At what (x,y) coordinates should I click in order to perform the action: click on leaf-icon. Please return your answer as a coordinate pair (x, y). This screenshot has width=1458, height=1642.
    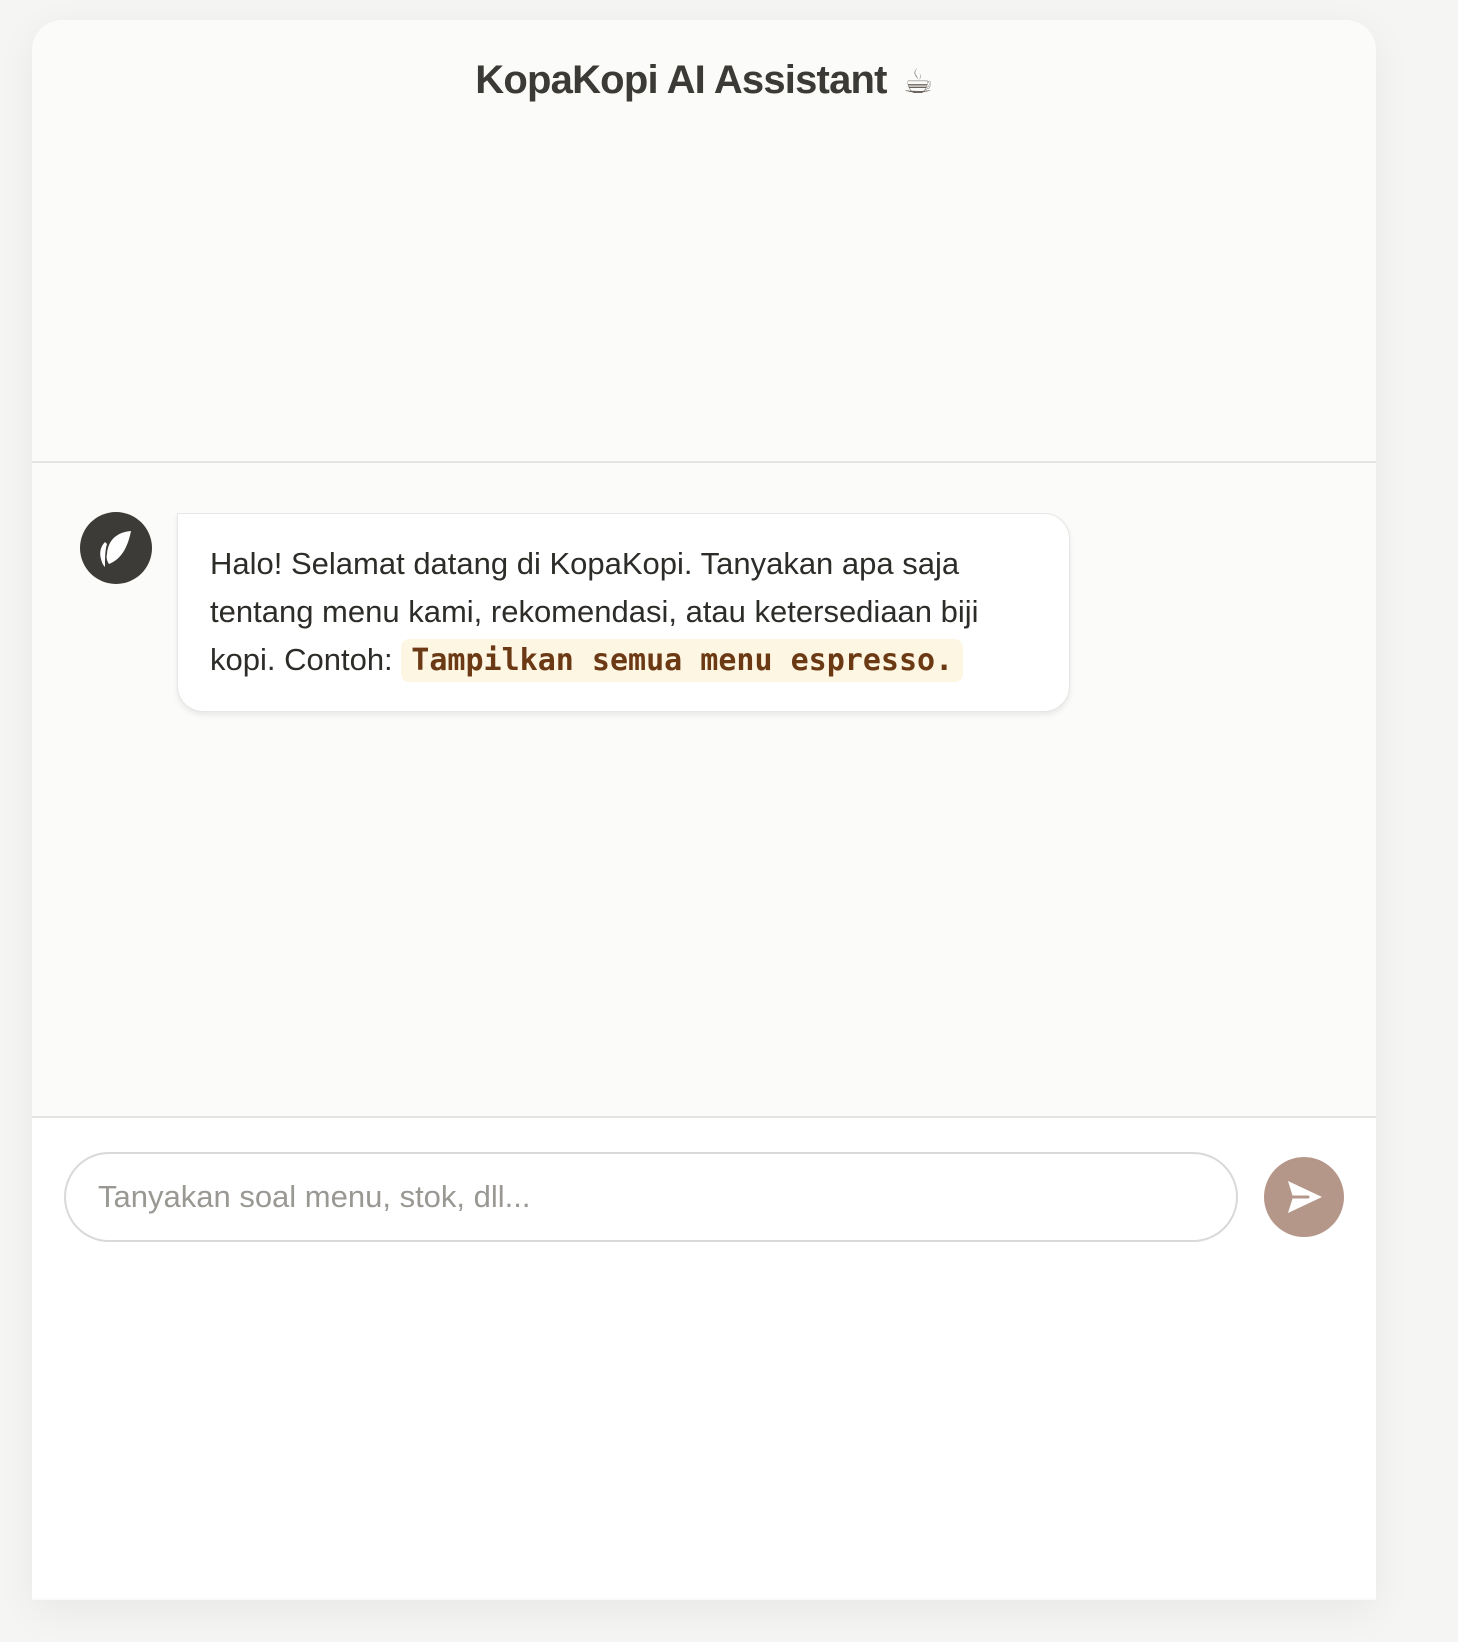
    Looking at the image, I should click on (115, 549).